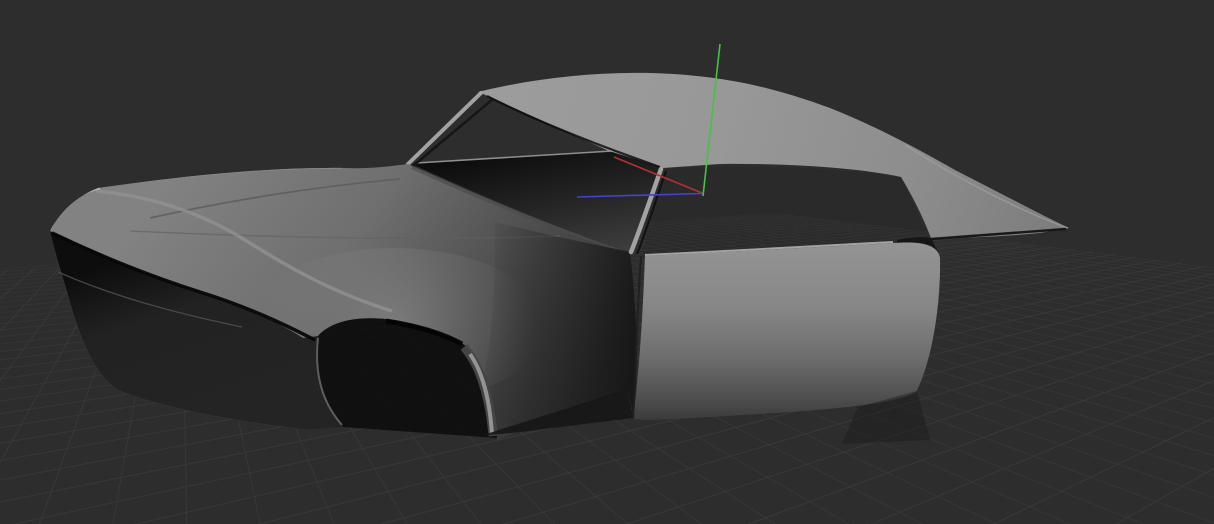 This screenshot has width=1214, height=524. Describe the element at coordinates (787, 331) in the screenshot. I see `quarter-panel` at that location.